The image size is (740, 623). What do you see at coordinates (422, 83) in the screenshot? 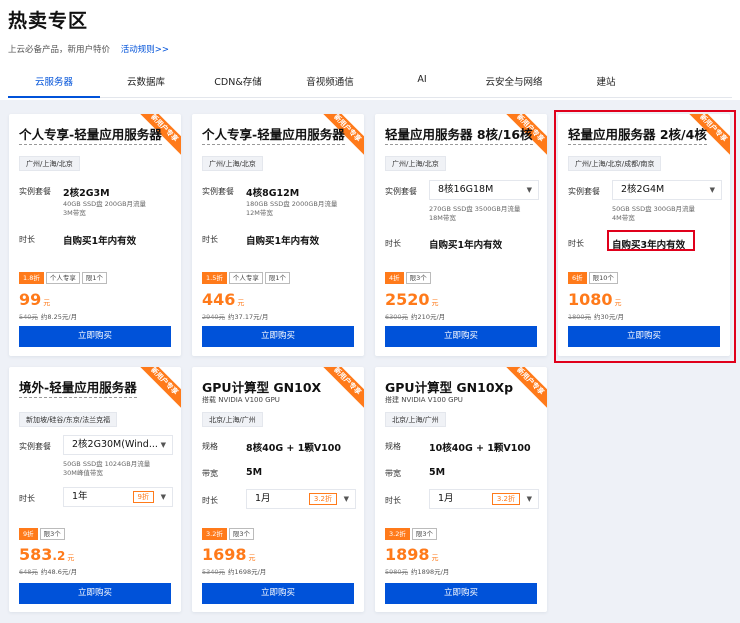
I see `tab-ai: AI` at bounding box center [422, 83].